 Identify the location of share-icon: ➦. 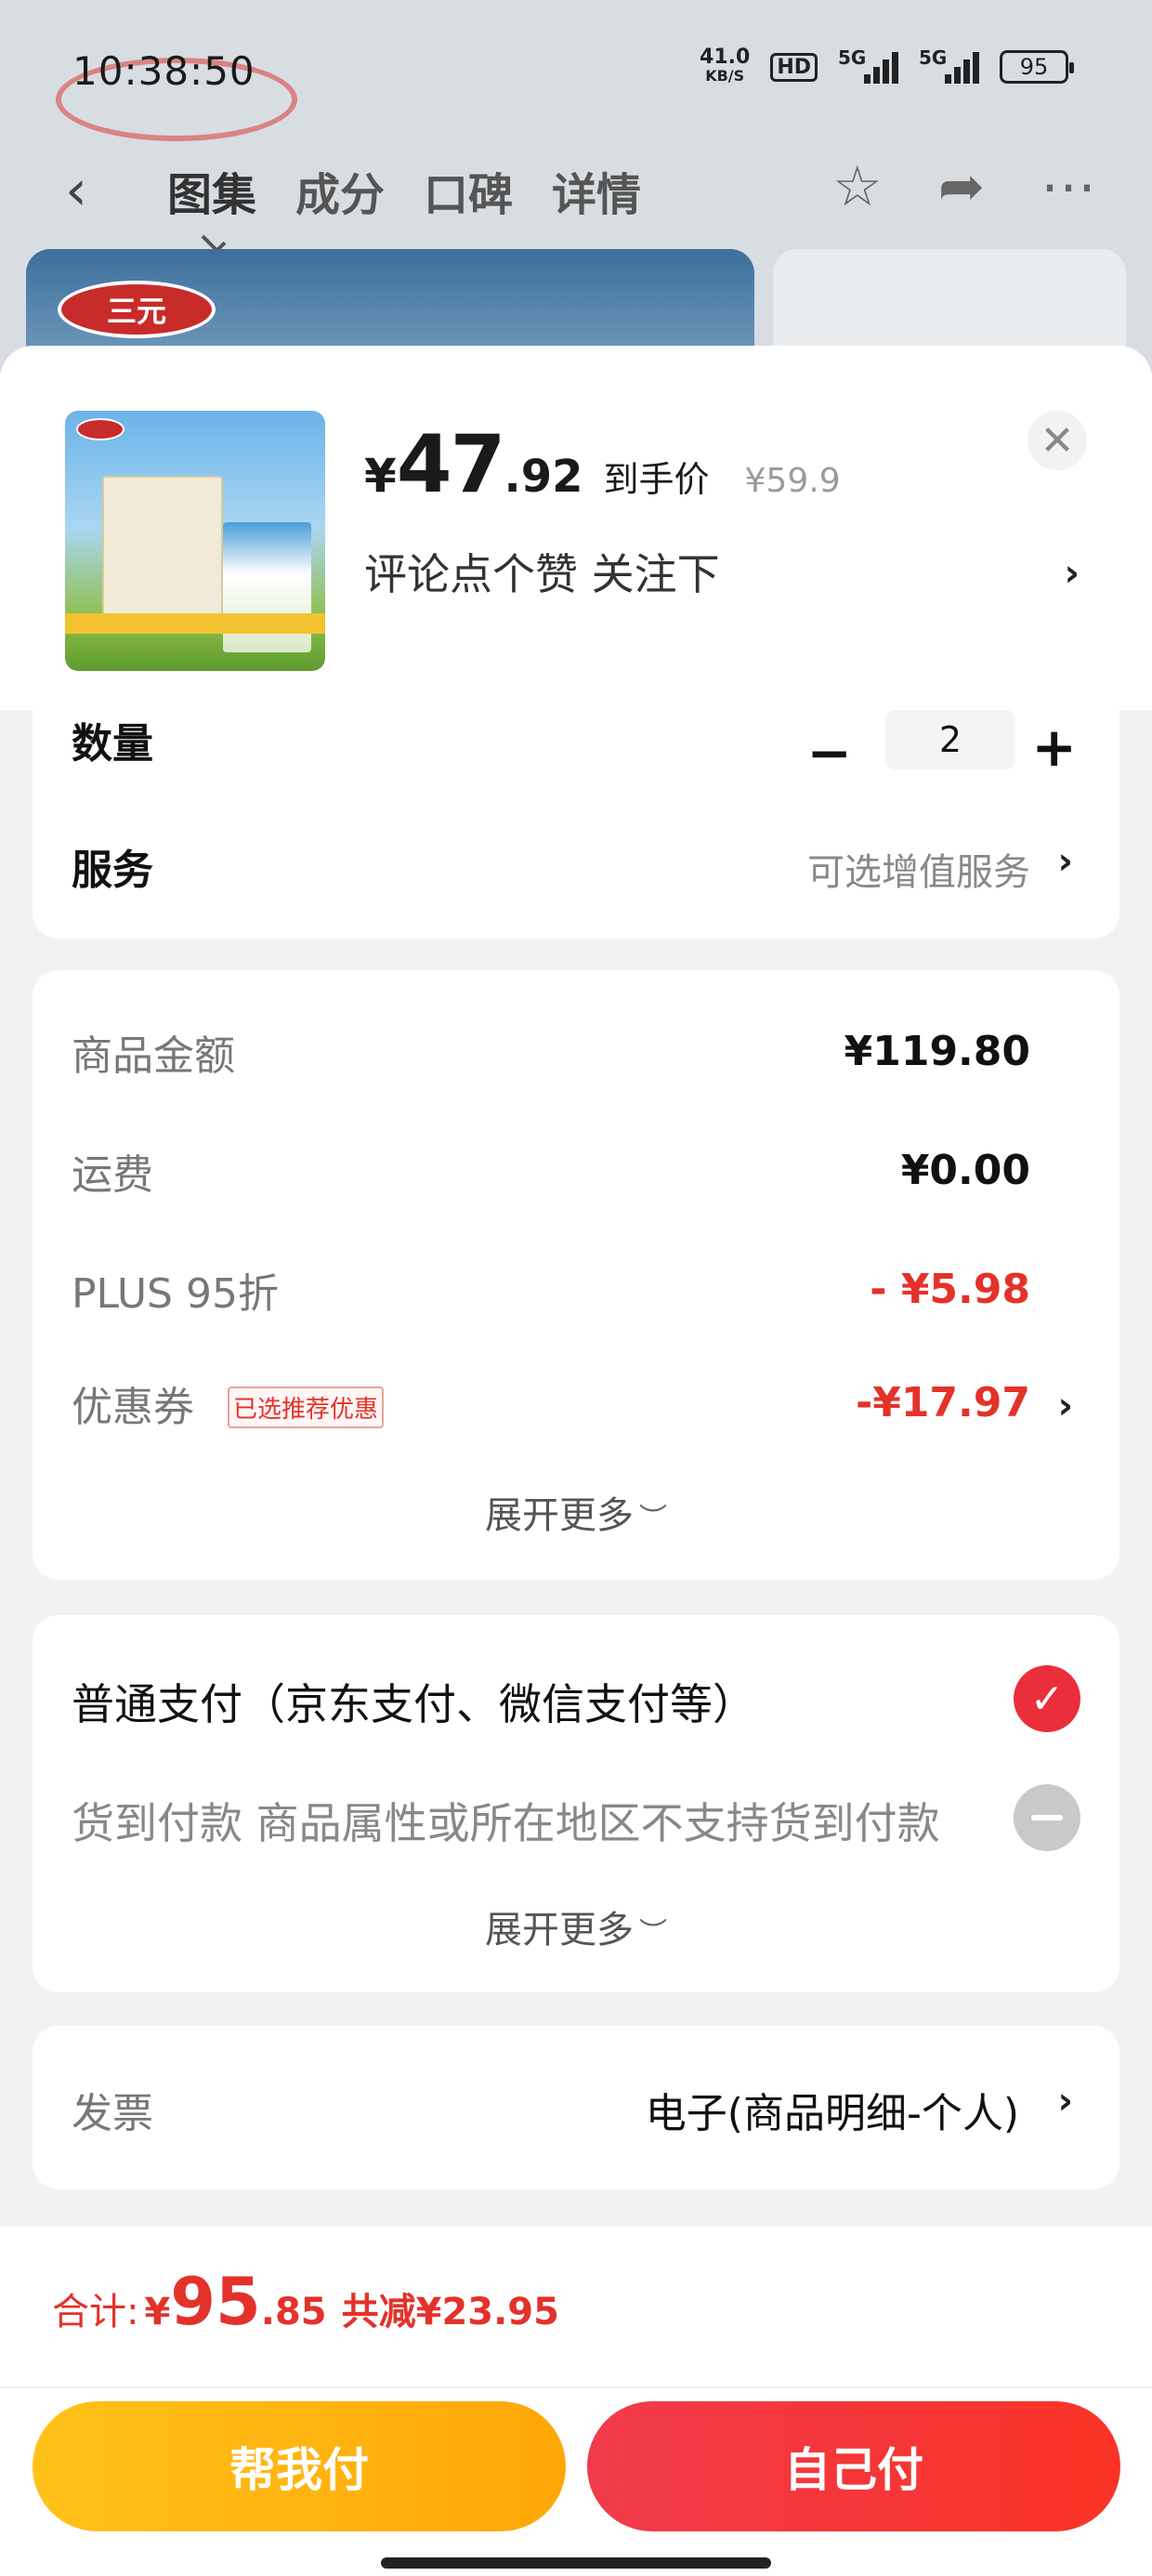
(961, 186).